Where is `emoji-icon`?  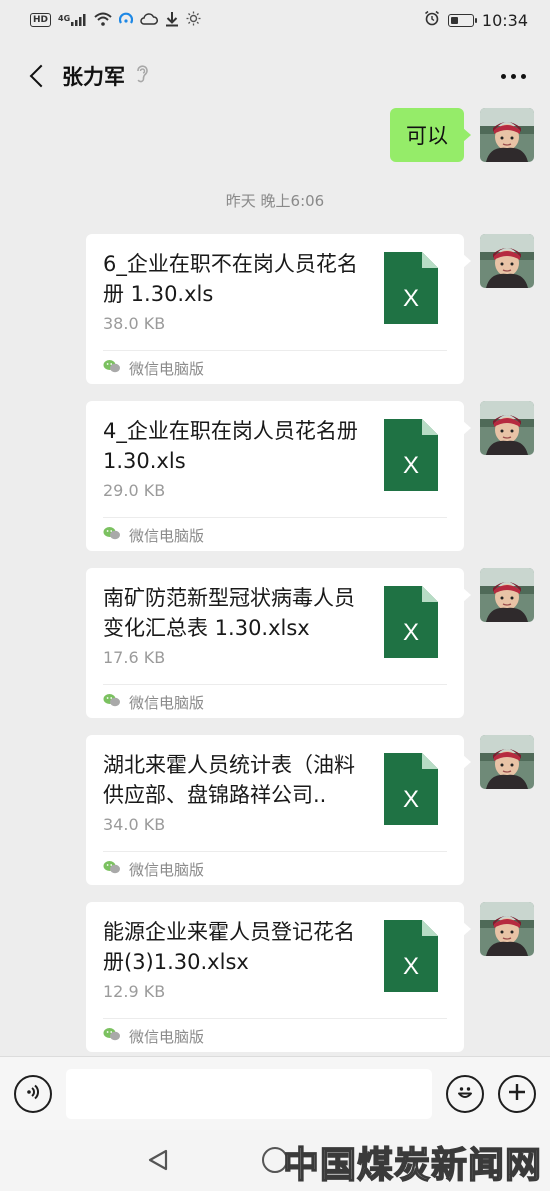 emoji-icon is located at coordinates (465, 1094).